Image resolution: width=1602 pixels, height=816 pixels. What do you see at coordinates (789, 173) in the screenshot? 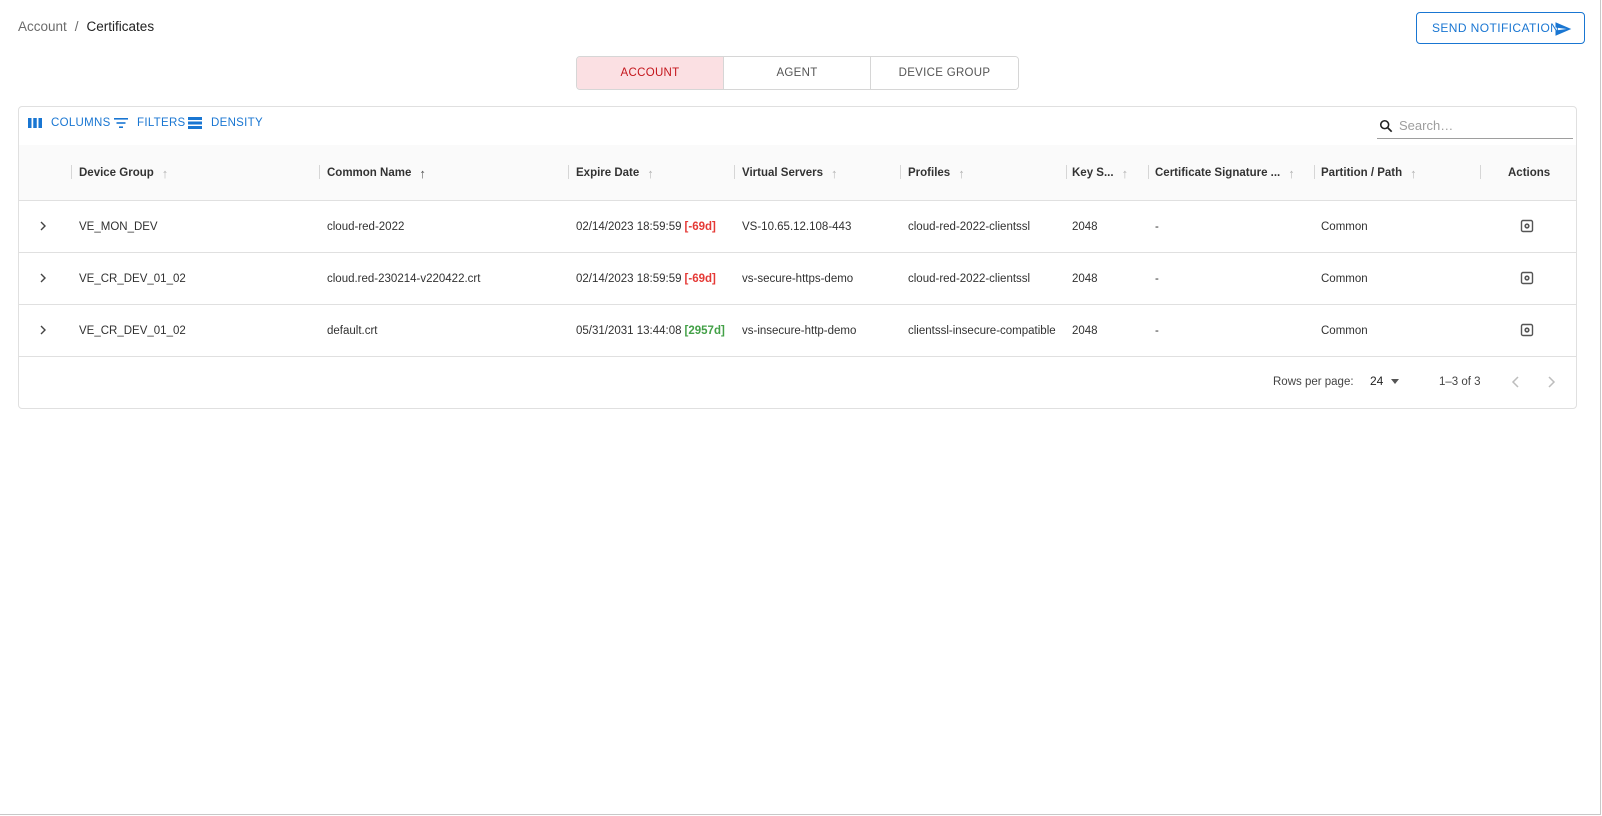
I see `header-virtual-servers: Virtual Servers ↑` at bounding box center [789, 173].